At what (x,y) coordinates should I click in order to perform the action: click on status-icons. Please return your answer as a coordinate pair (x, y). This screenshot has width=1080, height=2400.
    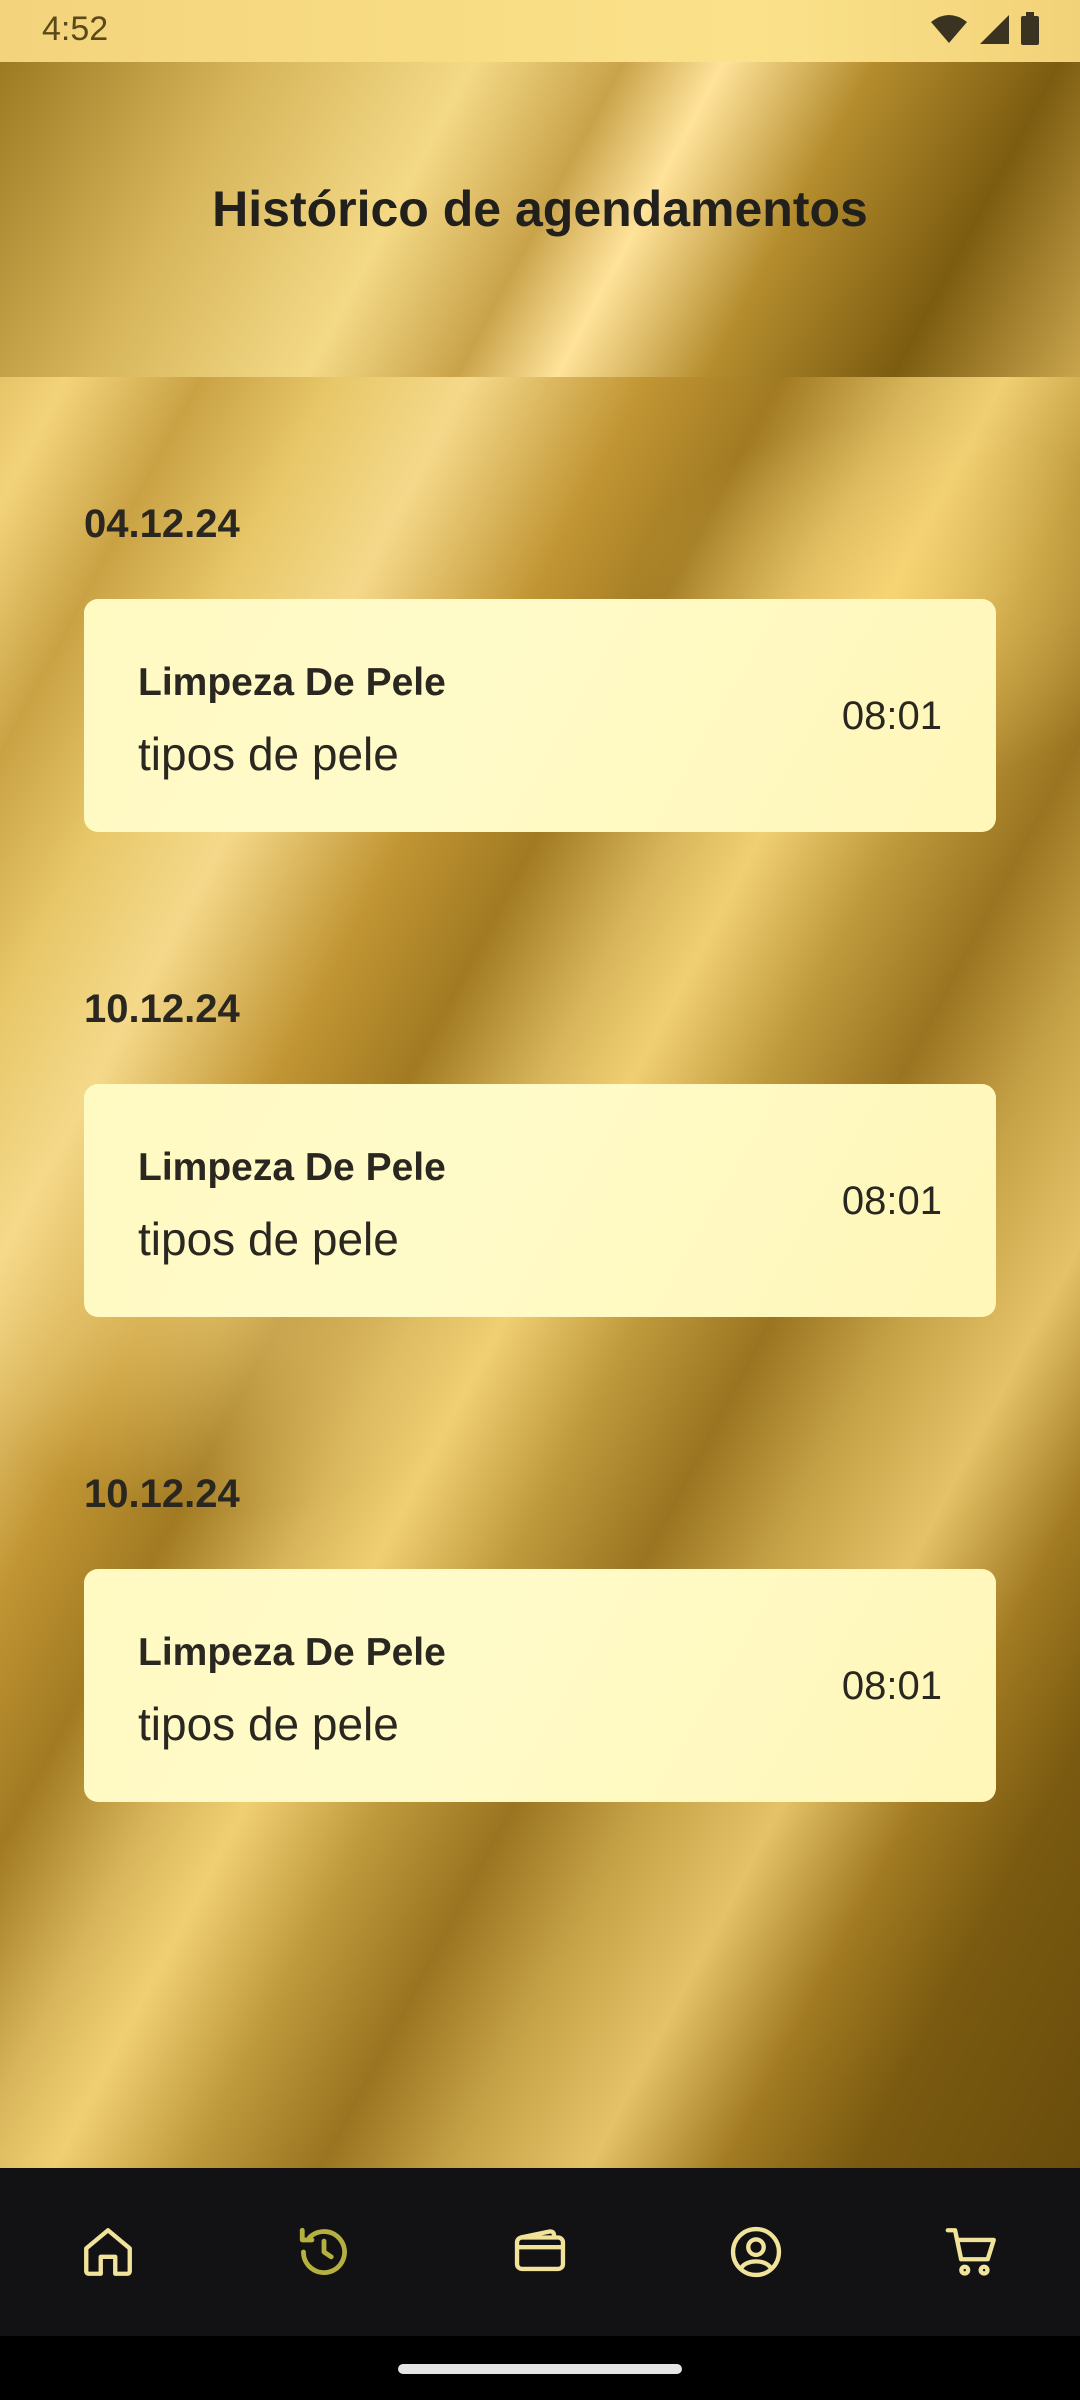
    Looking at the image, I should click on (985, 29).